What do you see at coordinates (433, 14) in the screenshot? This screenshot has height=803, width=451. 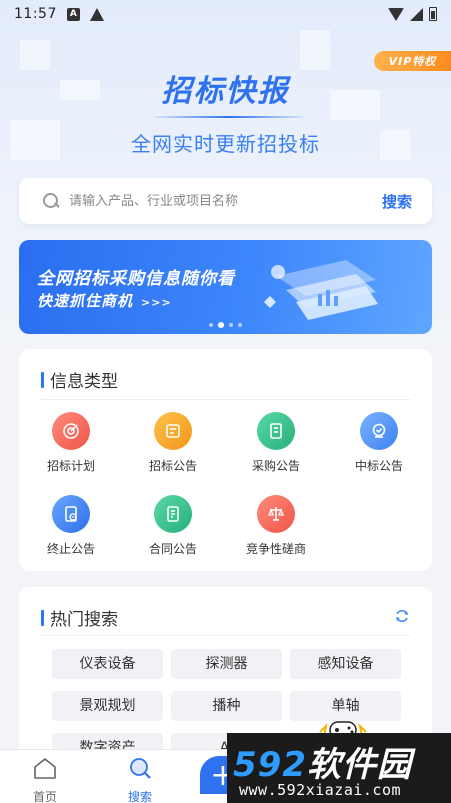 I see `battery-icon` at bounding box center [433, 14].